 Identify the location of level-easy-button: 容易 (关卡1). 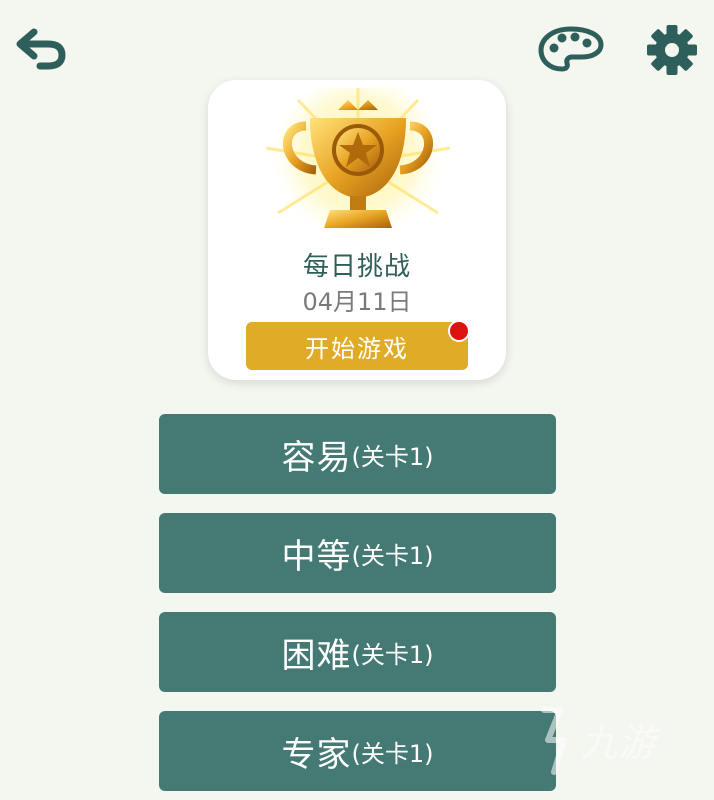
(357, 454).